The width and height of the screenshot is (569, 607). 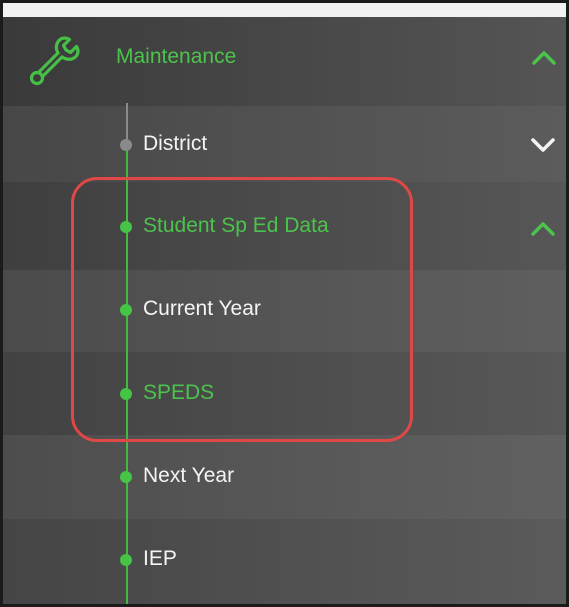 I want to click on menu-item-label-iep: IEP, so click(x=160, y=558).